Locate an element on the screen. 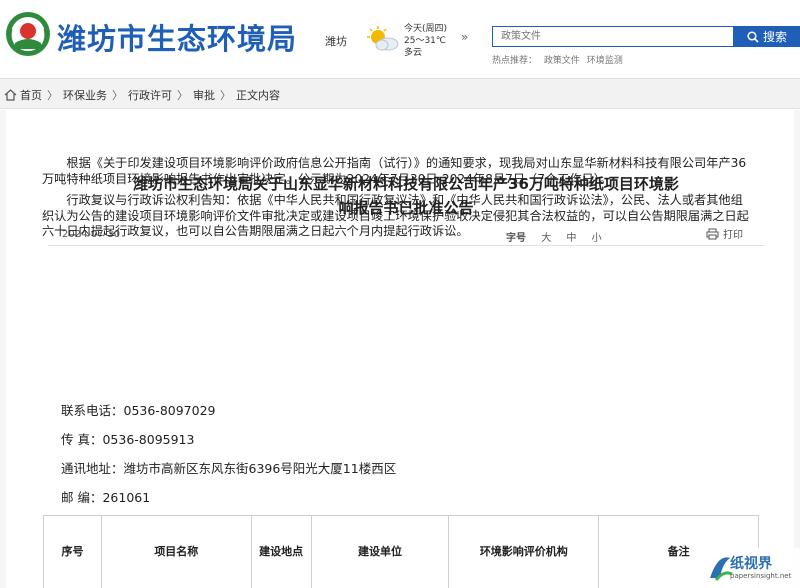 The height and width of the screenshot is (588, 800). weather-temp: 25～31℃ is located at coordinates (425, 41).